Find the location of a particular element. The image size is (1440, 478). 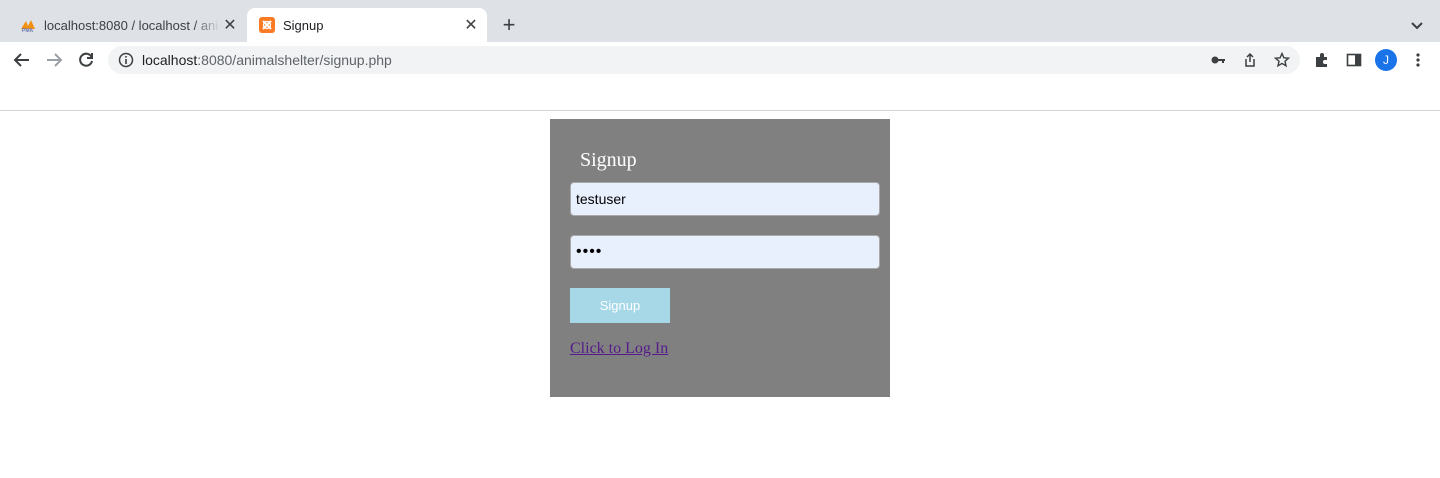

site-info-icon is located at coordinates (126, 60).